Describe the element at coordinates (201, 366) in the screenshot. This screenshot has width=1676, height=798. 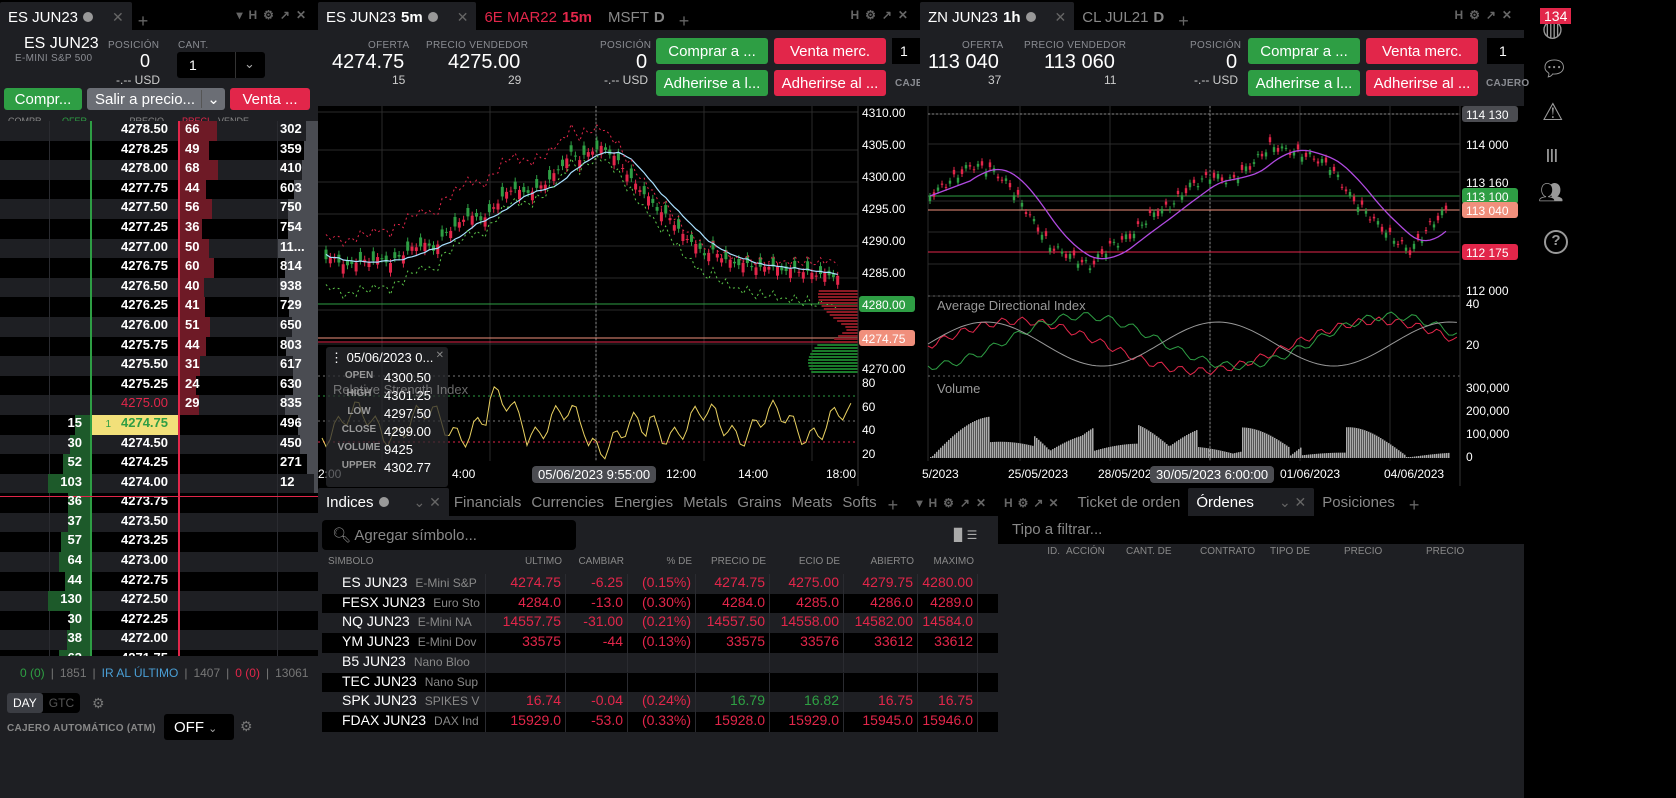
I see `ask-cell: 31` at that location.